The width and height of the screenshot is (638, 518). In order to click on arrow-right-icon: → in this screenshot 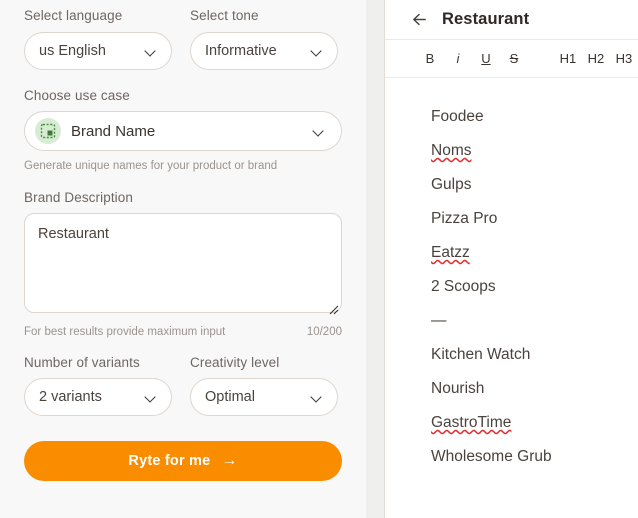, I will do `click(229, 460)`.